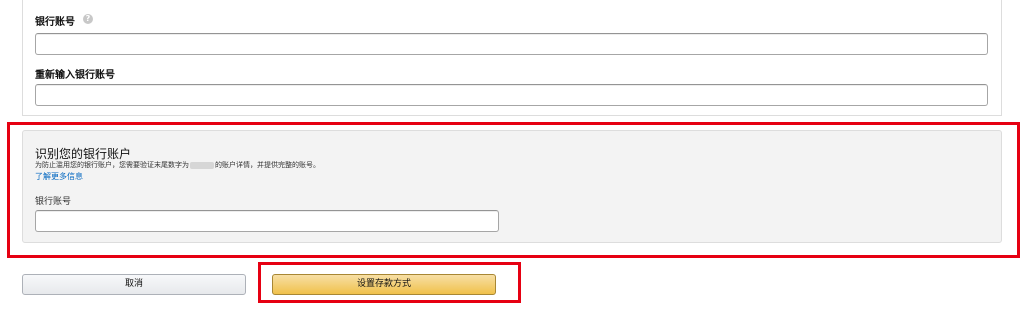  What do you see at coordinates (55, 22) in the screenshot?
I see `account-number-label: 银行账号` at bounding box center [55, 22].